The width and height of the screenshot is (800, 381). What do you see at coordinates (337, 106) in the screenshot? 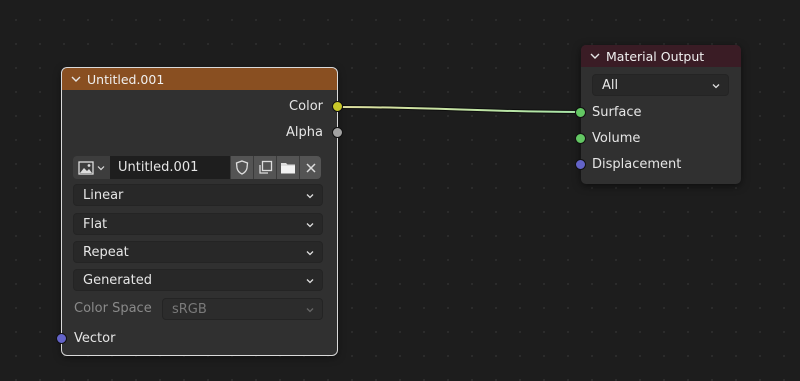
I see `color-output-socket` at bounding box center [337, 106].